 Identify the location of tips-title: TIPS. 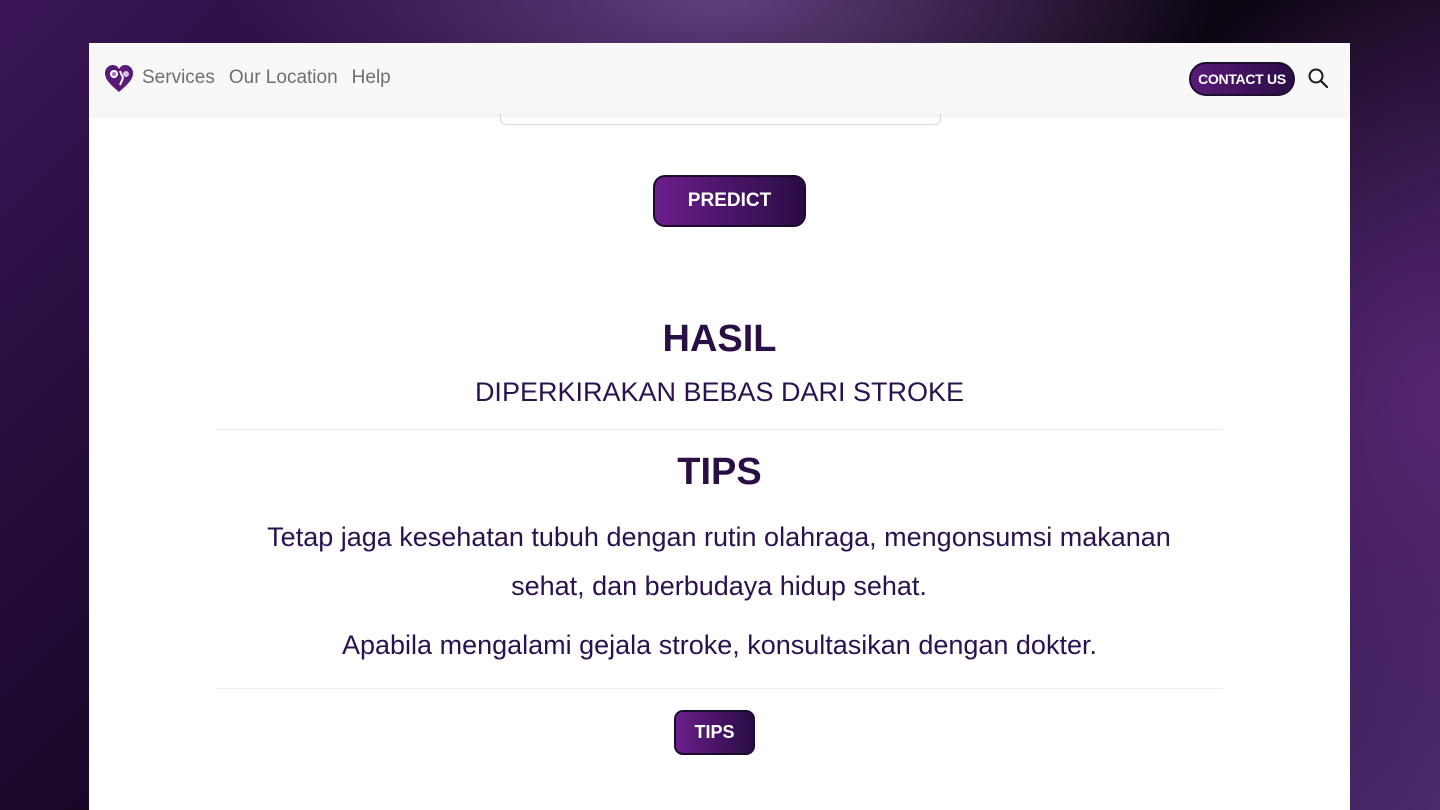
(719, 472).